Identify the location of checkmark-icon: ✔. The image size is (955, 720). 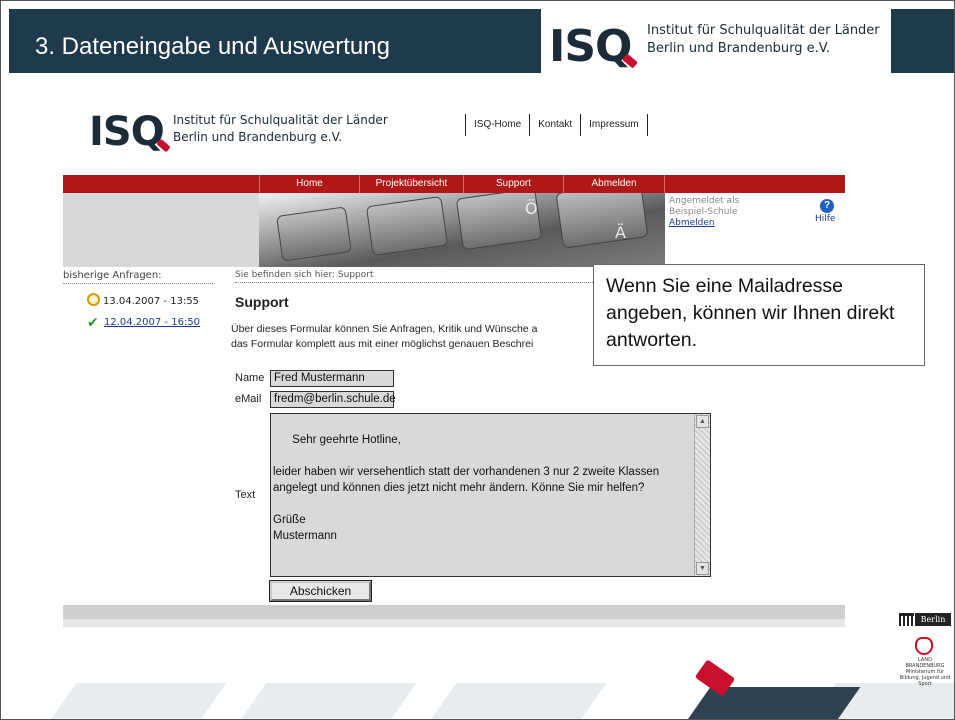
(93, 323).